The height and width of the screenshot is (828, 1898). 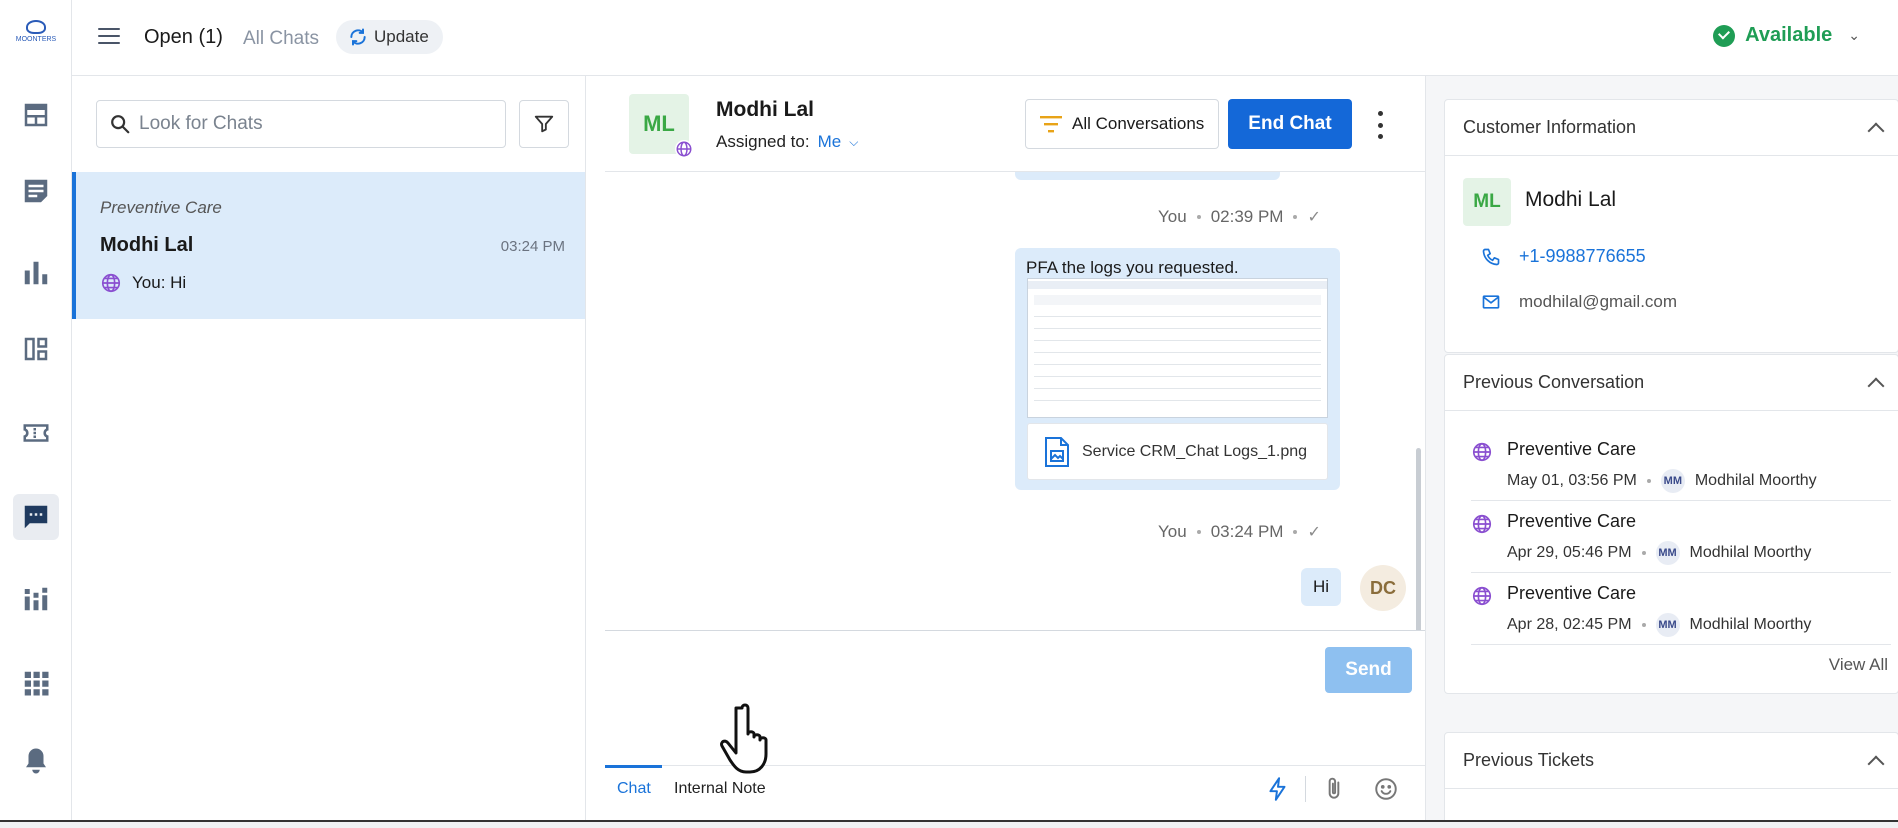 I want to click on customer-name: Modhi Lal, so click(x=1571, y=199).